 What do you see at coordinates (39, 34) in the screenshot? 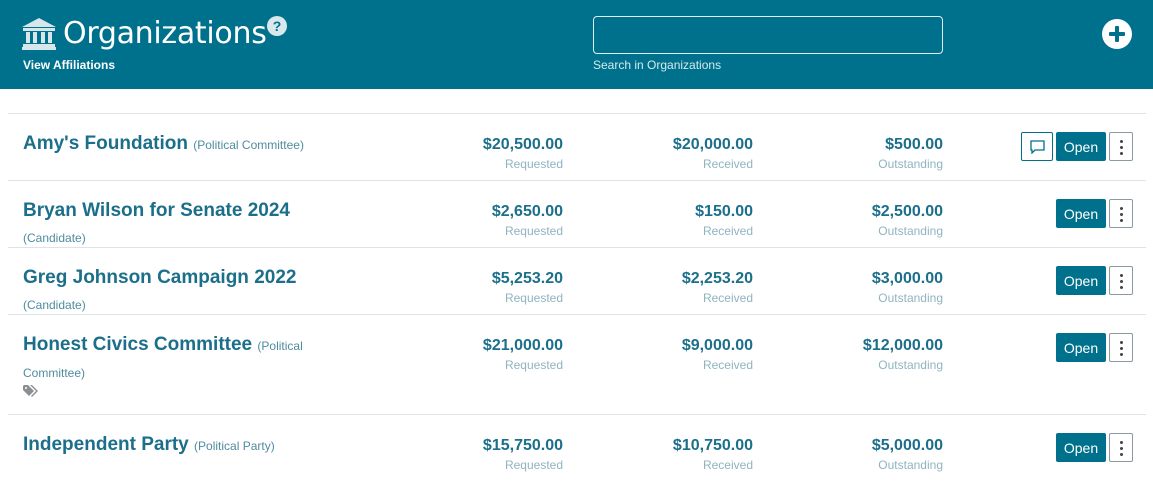
I see `institution-icon` at bounding box center [39, 34].